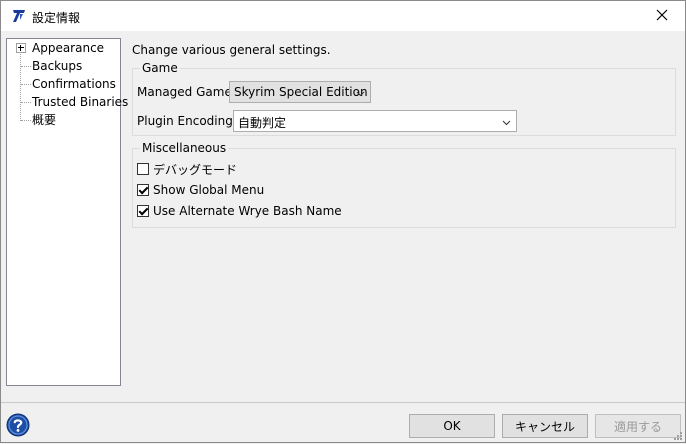 The width and height of the screenshot is (686, 444). I want to click on alternate-name-label: Use Alternate Wrye Bash Name, so click(247, 211).